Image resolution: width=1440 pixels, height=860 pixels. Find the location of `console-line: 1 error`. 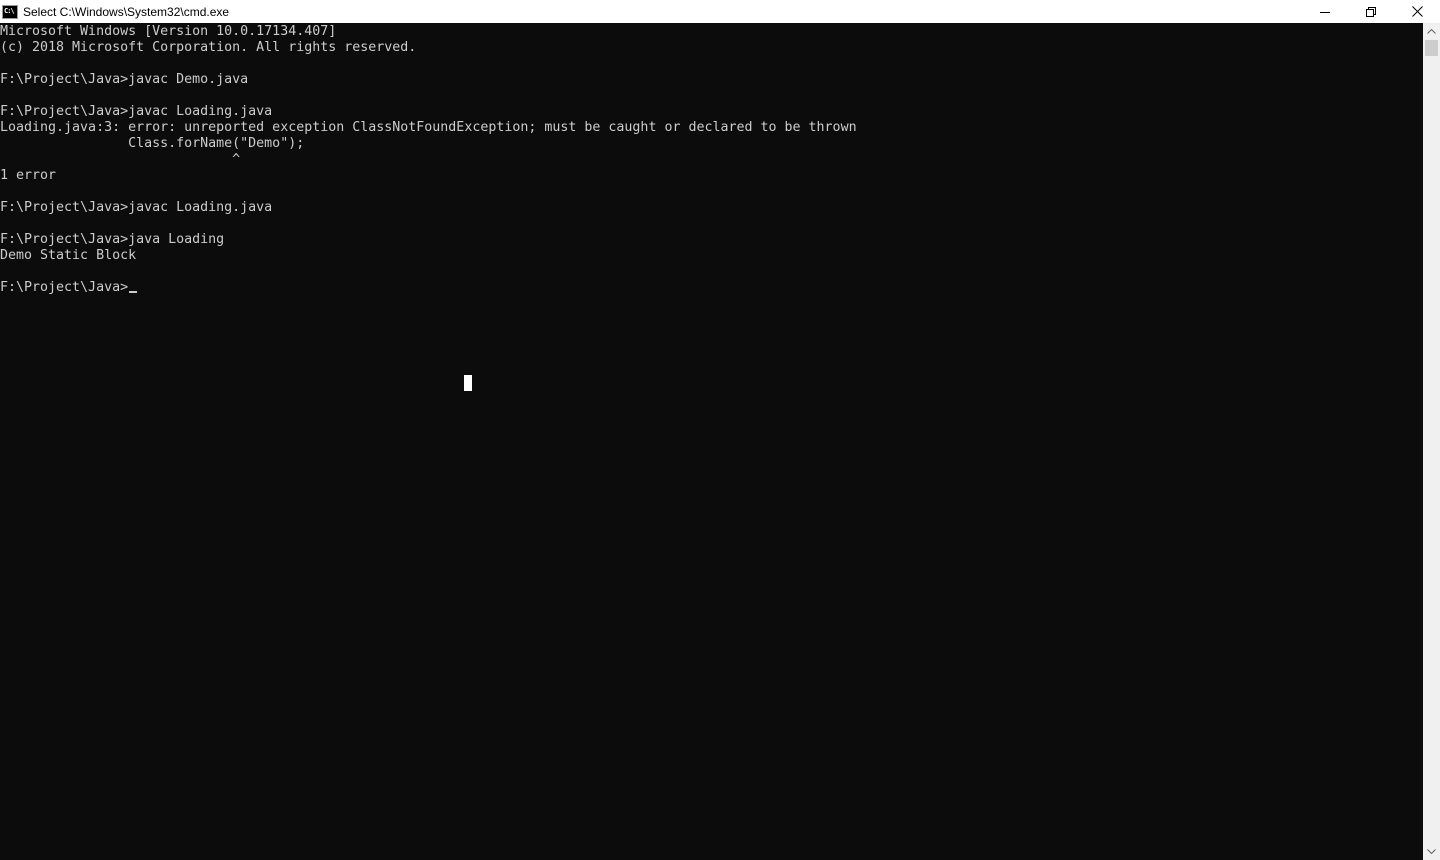

console-line: 1 error is located at coordinates (28, 175).